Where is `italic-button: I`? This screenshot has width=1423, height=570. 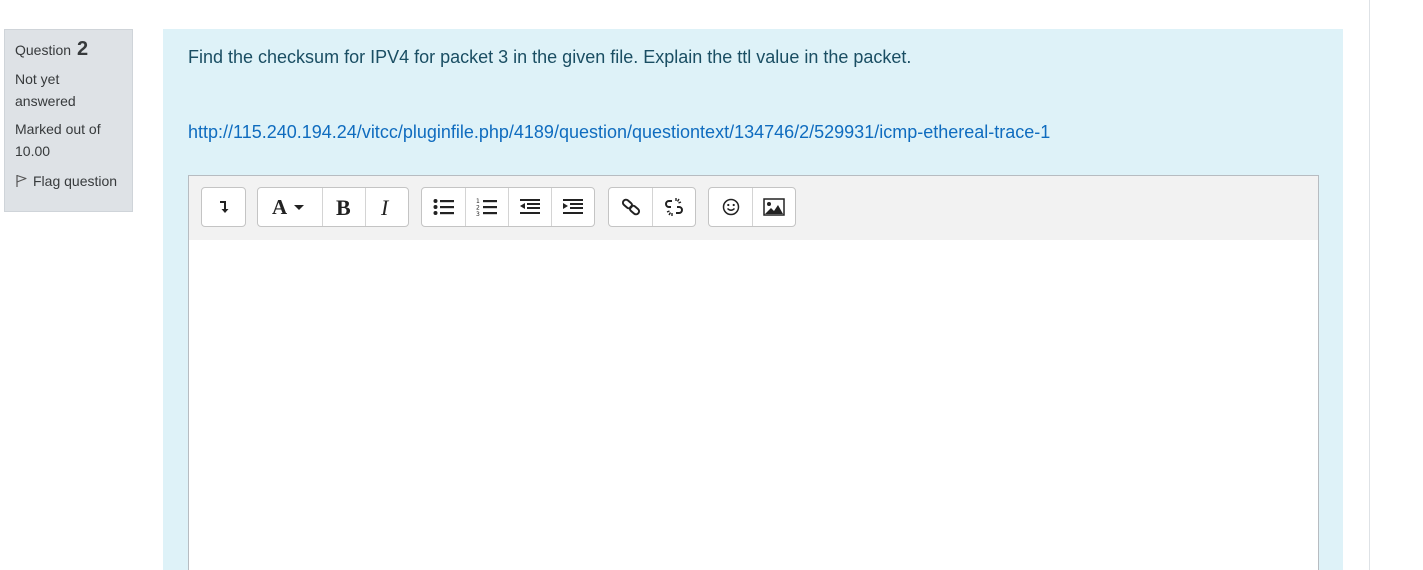 italic-button: I is located at coordinates (386, 207).